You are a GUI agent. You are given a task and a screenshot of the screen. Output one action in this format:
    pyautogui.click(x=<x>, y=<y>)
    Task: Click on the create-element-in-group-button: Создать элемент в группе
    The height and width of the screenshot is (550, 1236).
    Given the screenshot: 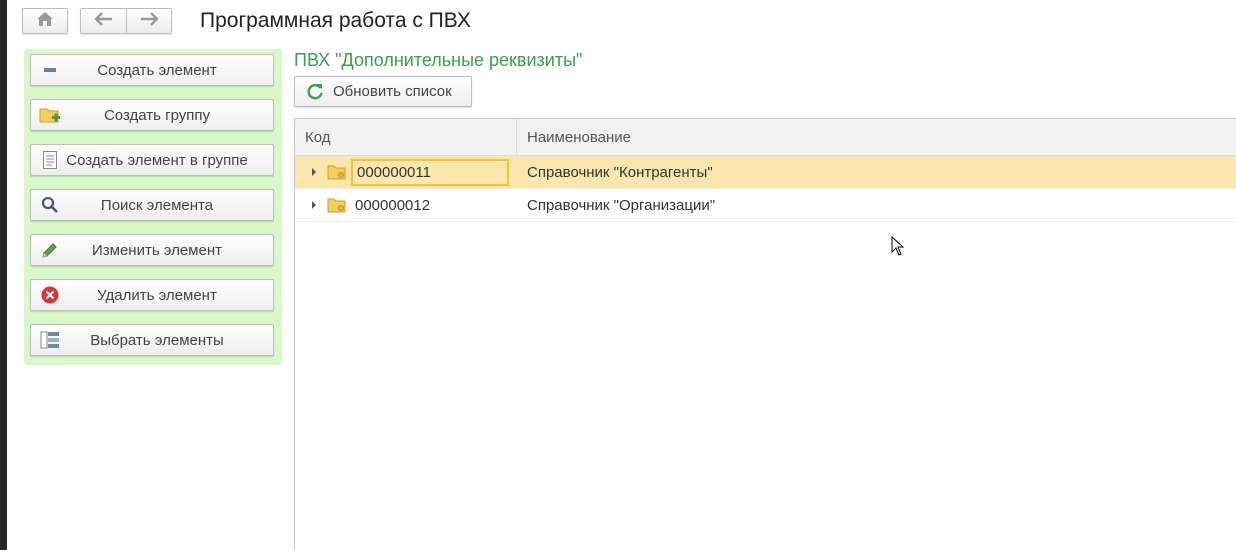 What is the action you would take?
    pyautogui.click(x=152, y=160)
    